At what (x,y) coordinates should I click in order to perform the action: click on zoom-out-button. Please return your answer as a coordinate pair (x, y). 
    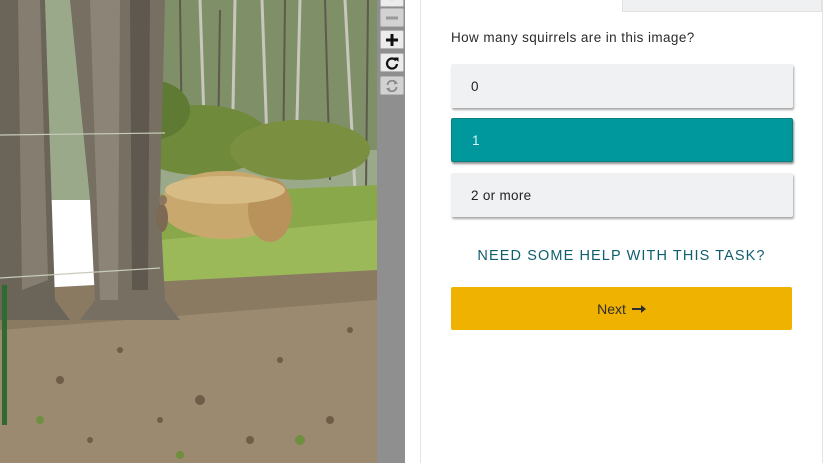
    Looking at the image, I should click on (392, 17).